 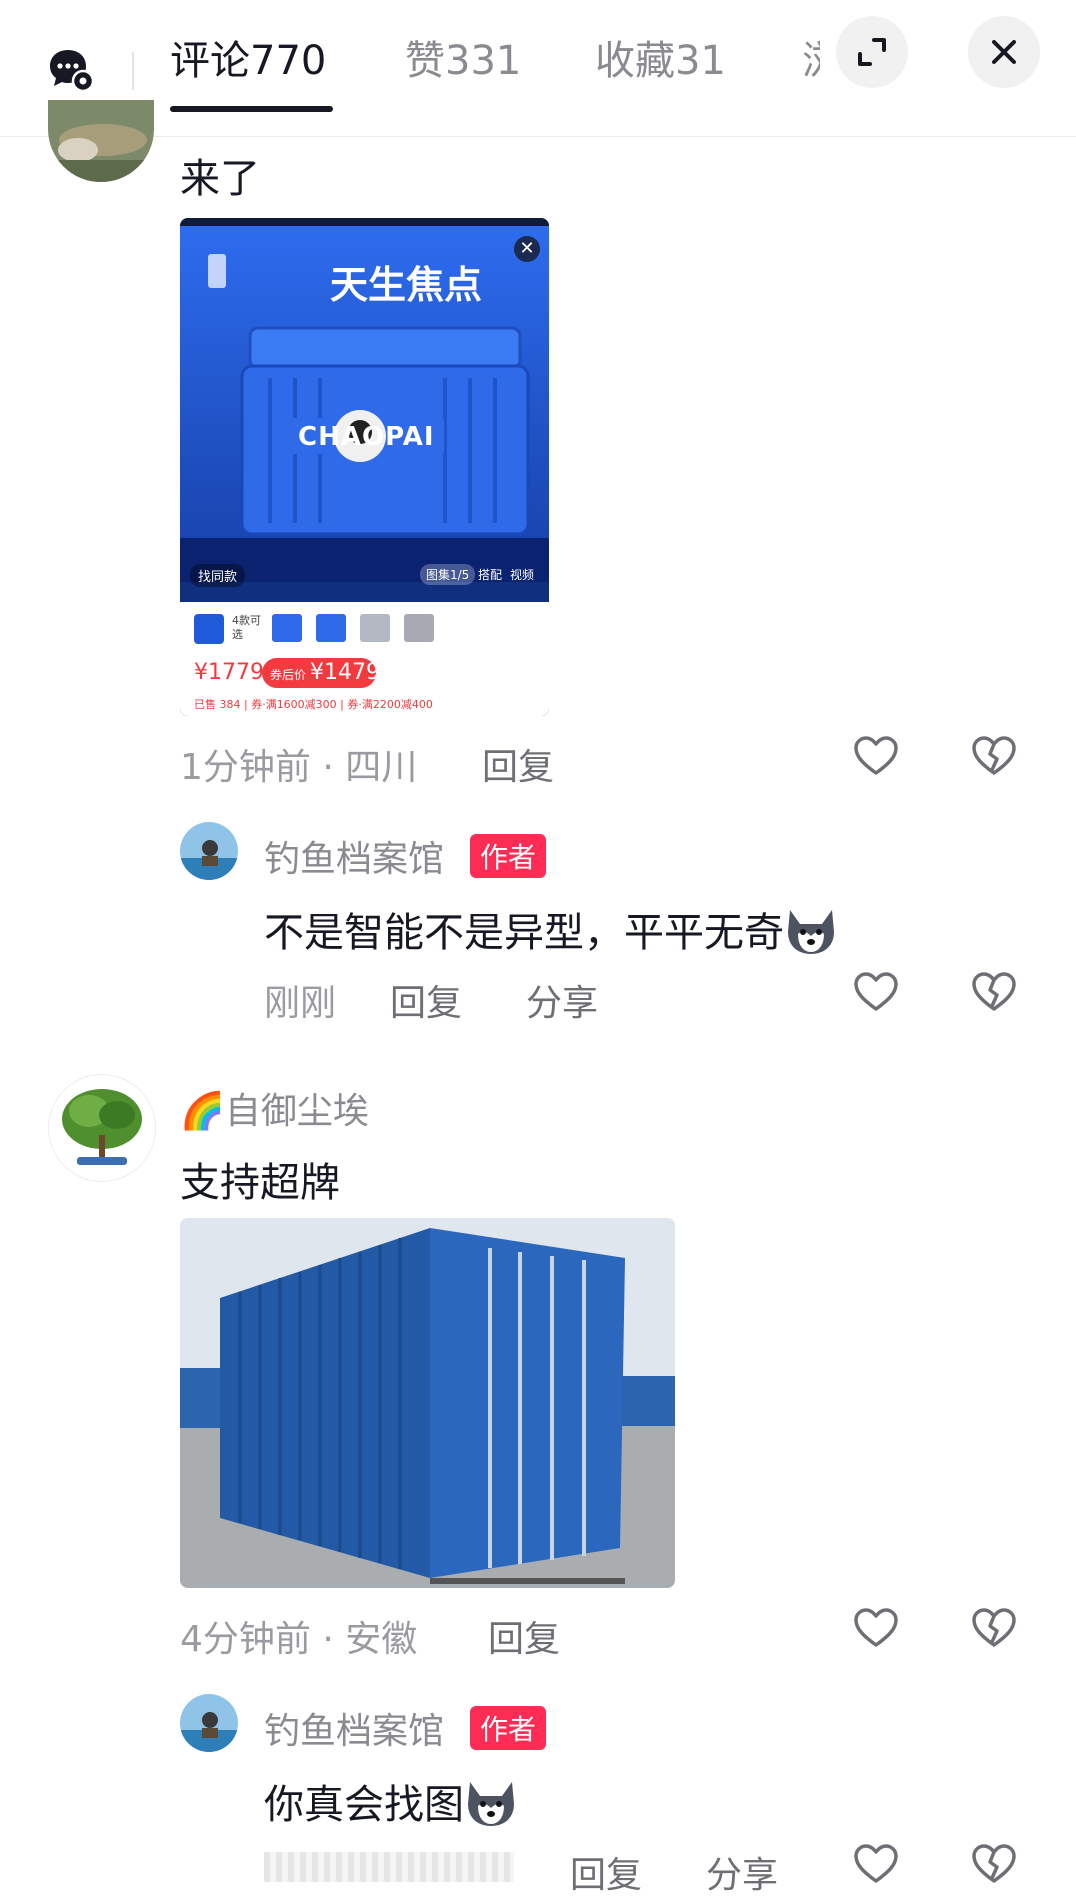 What do you see at coordinates (220, 179) in the screenshot?
I see `comment-text: 来了` at bounding box center [220, 179].